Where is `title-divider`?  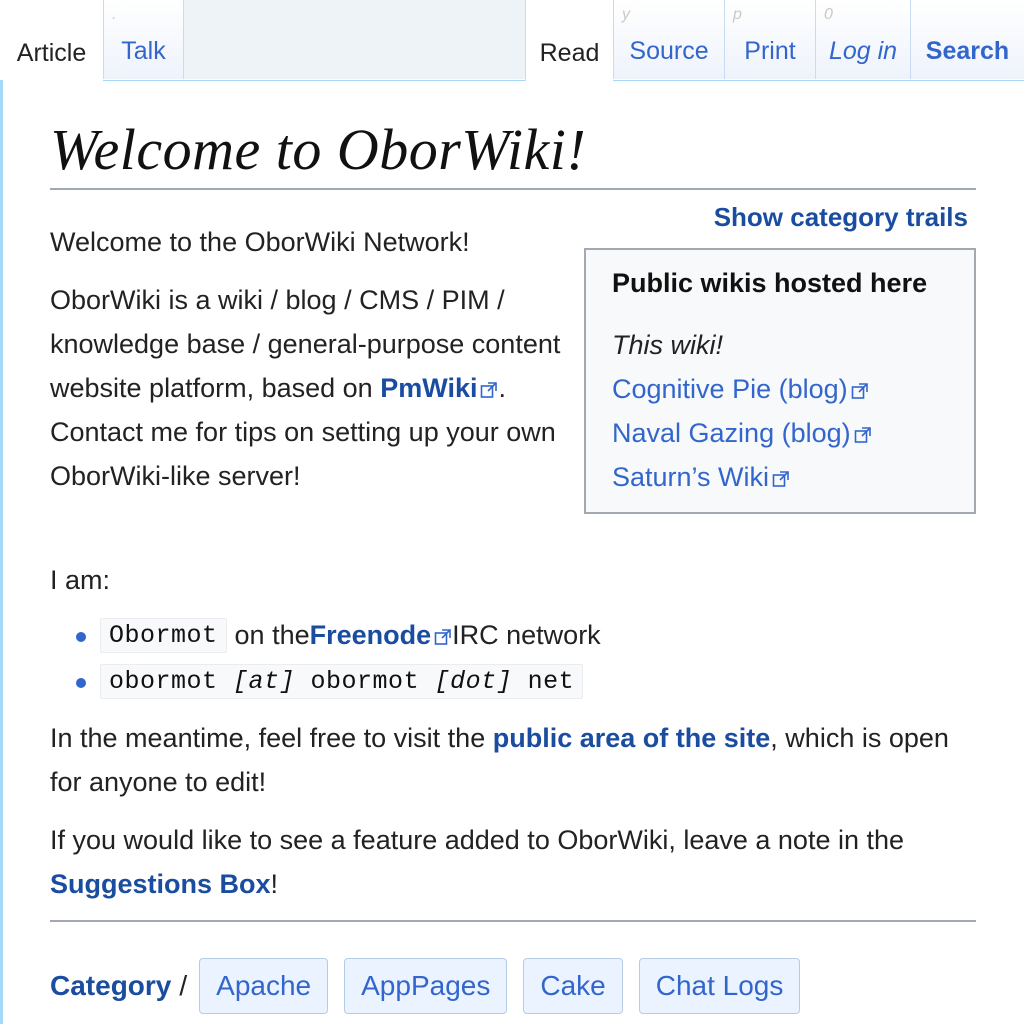 title-divider is located at coordinates (513, 189).